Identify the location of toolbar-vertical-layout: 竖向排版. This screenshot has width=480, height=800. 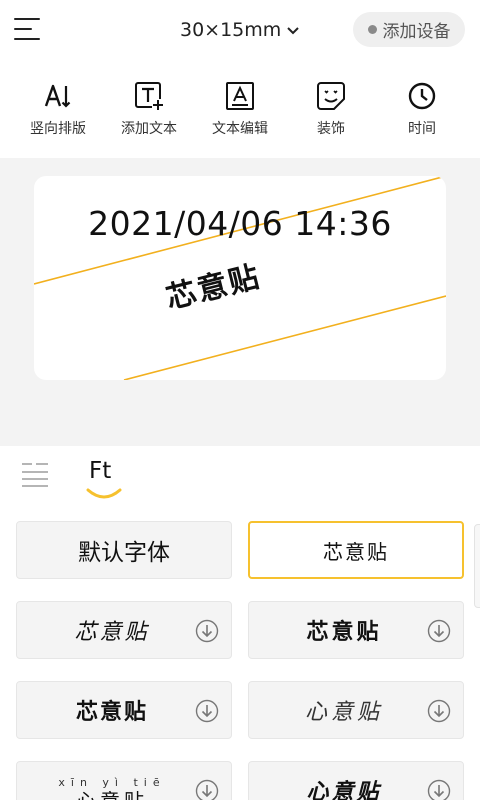
(58, 109).